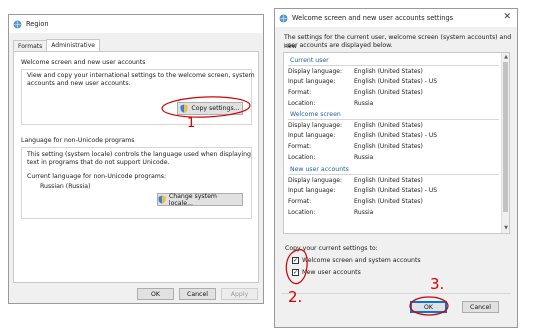  I want to click on welcome-screen-checkbox: ✓, so click(295, 260).